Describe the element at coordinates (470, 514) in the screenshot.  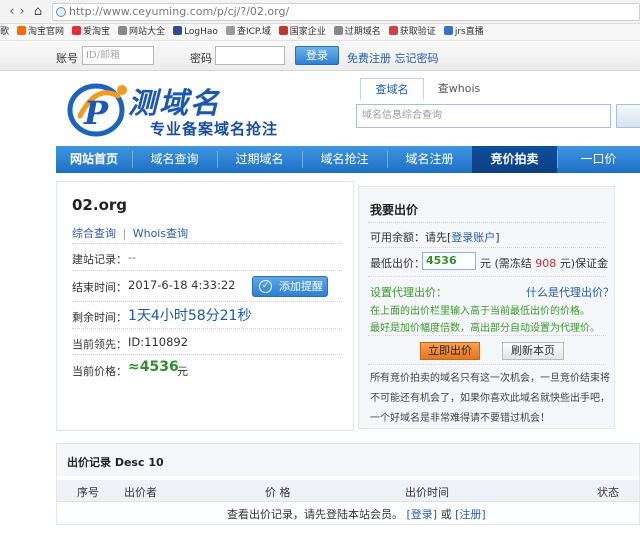
I see `records-register-link: [注册]` at that location.